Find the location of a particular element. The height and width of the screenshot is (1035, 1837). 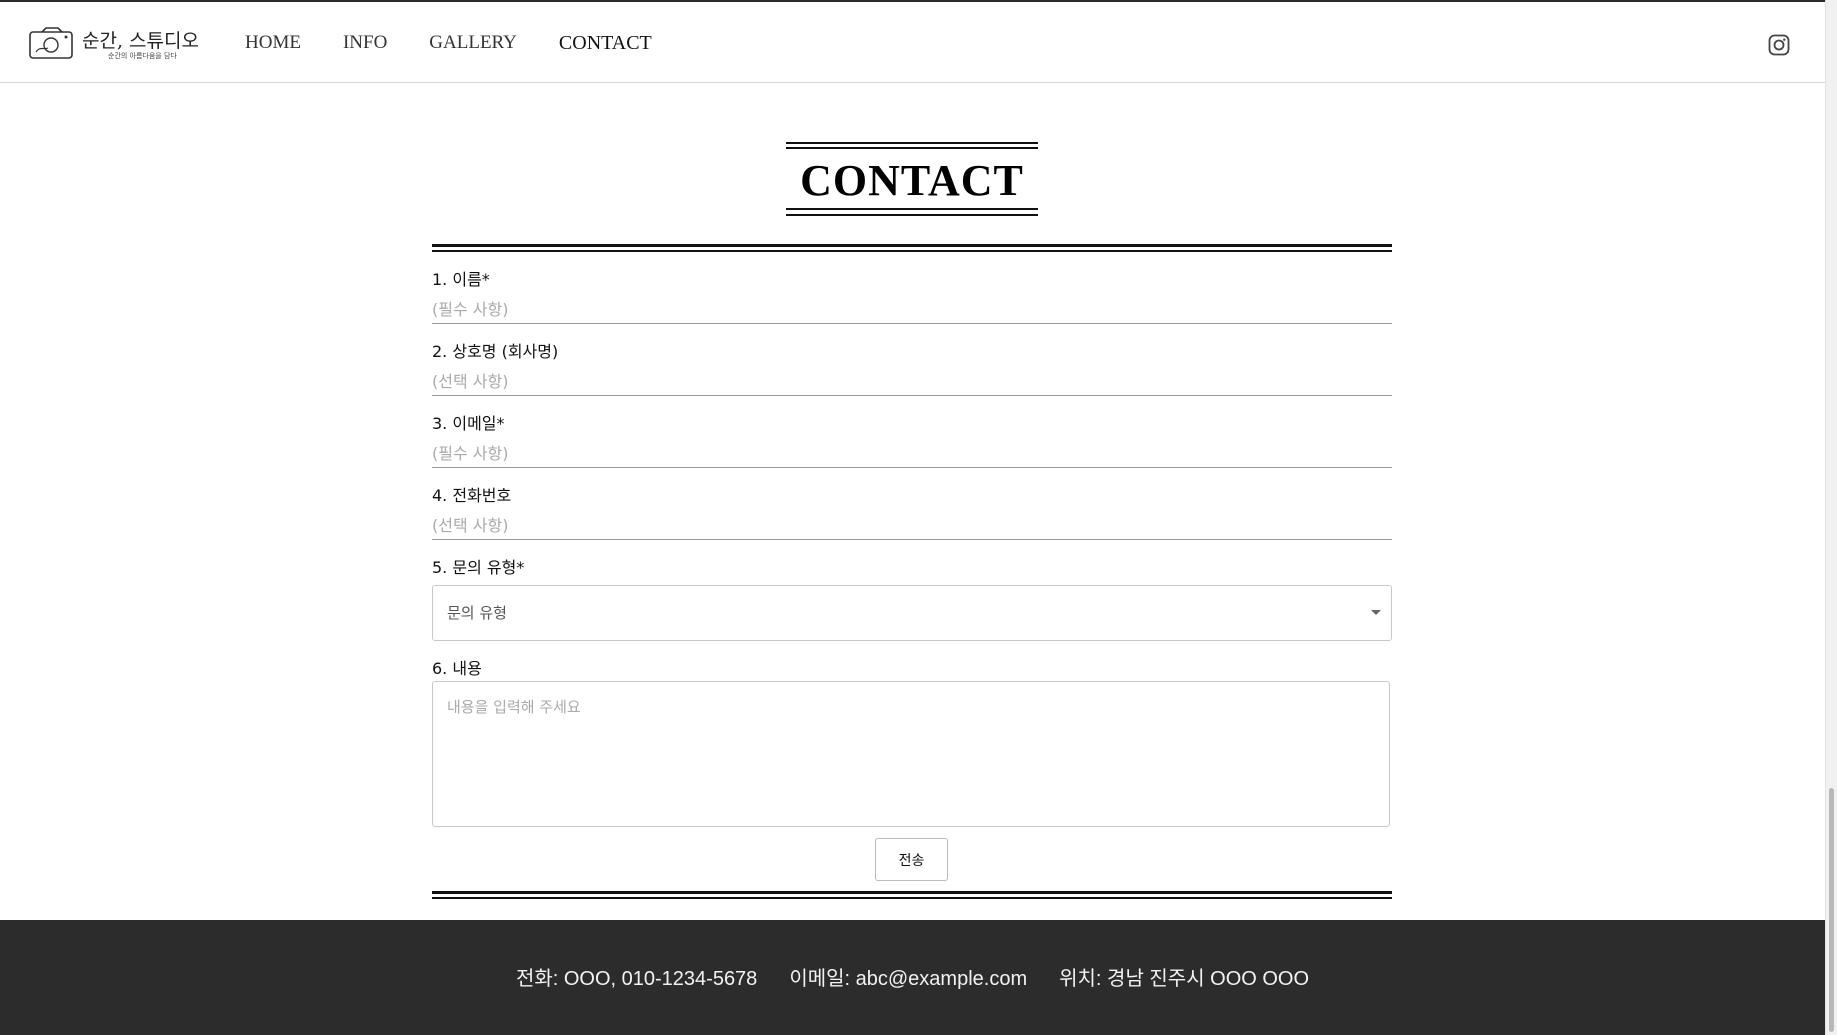

email-field: 3. 이메일* is located at coordinates (912, 440).